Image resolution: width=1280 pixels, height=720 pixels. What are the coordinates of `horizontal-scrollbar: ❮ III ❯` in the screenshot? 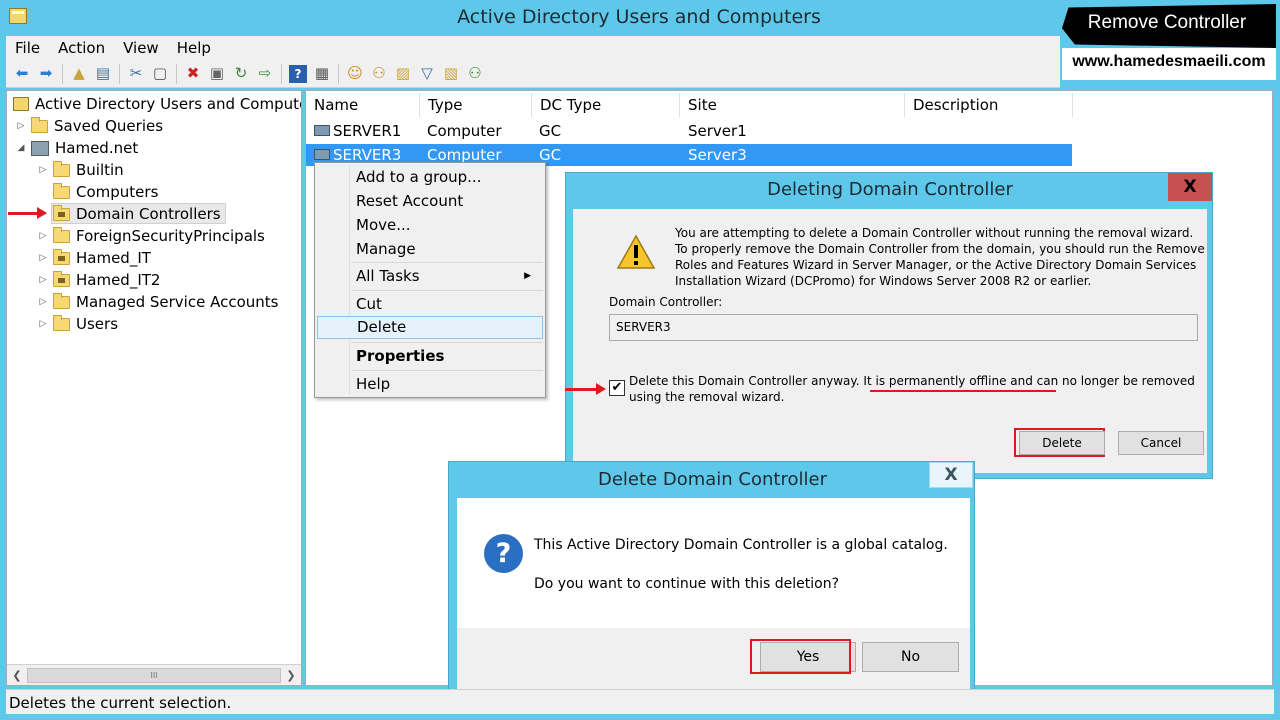 It's located at (154, 674).